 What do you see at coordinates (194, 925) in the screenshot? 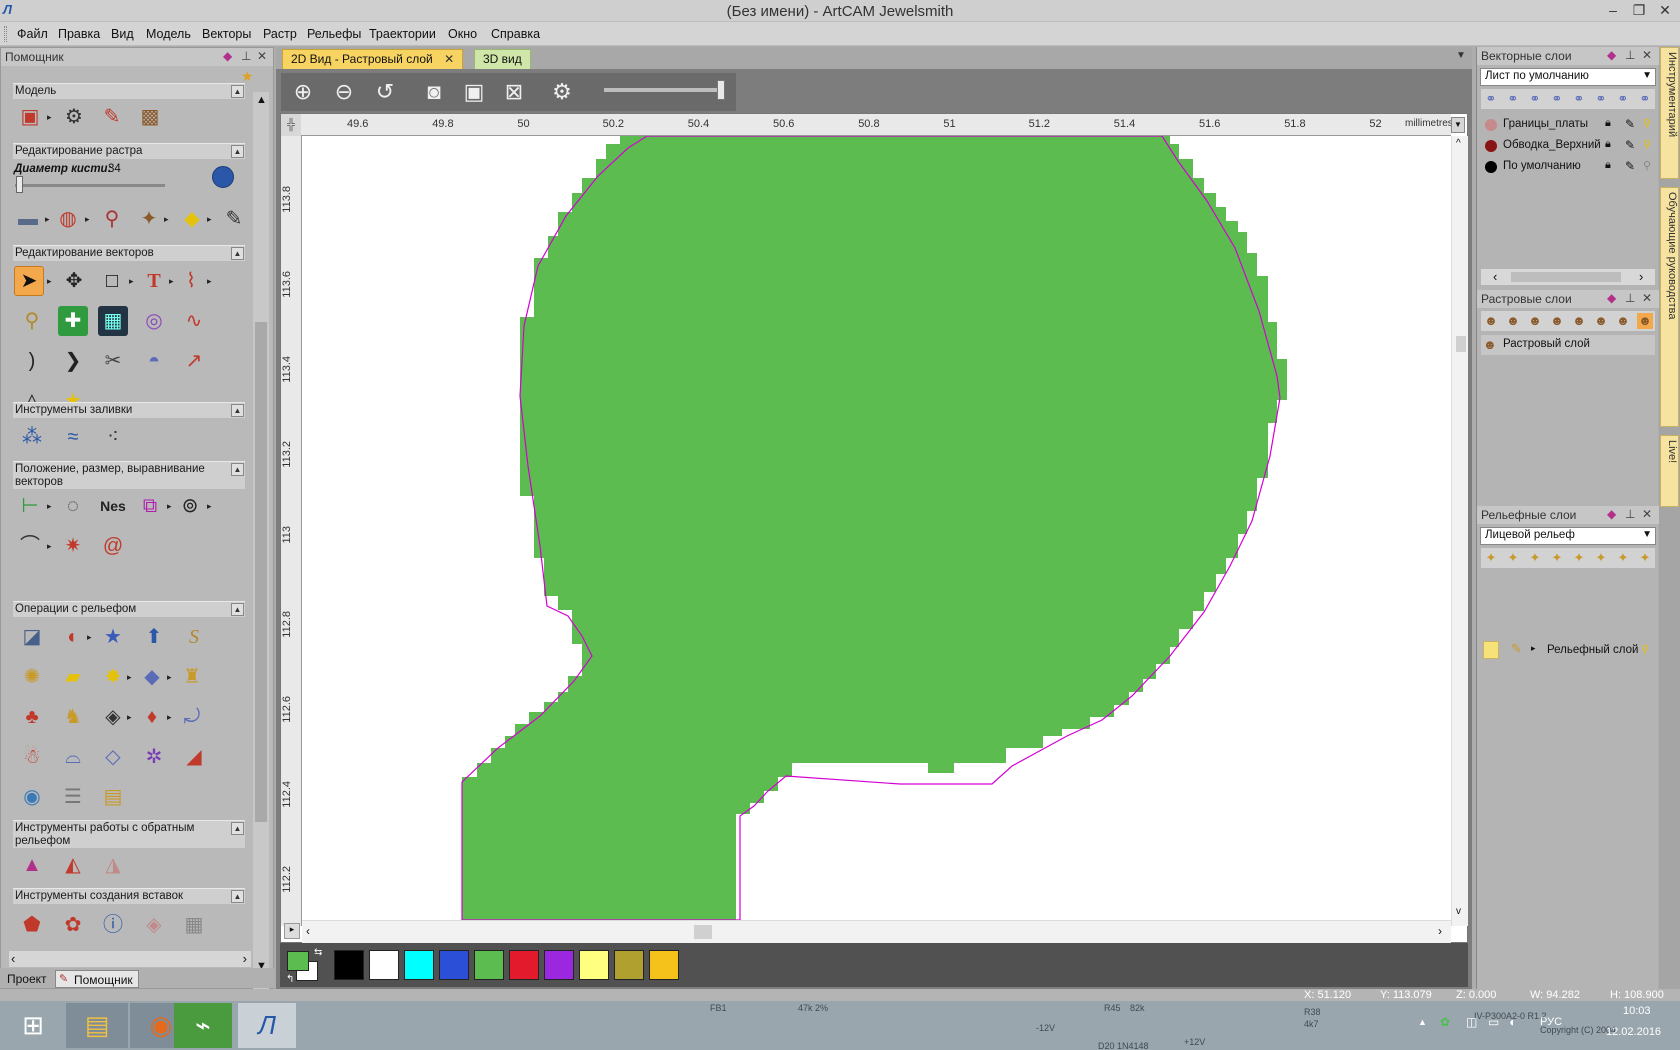
I see `gem-pattern-icon: ▦` at bounding box center [194, 925].